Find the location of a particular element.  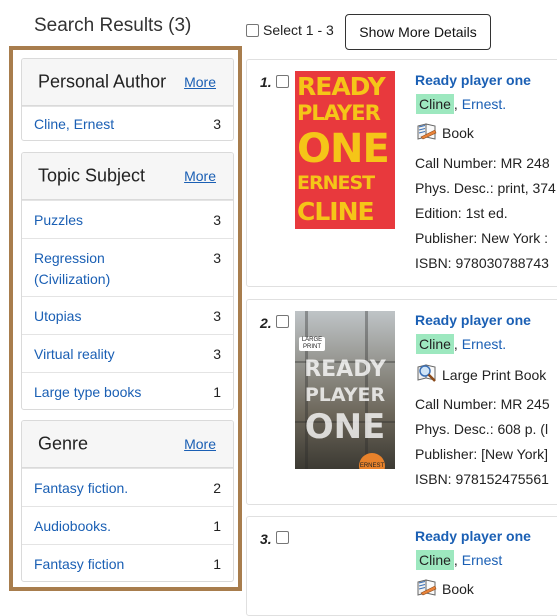

facet-item: Utopias 3 is located at coordinates (127, 315).